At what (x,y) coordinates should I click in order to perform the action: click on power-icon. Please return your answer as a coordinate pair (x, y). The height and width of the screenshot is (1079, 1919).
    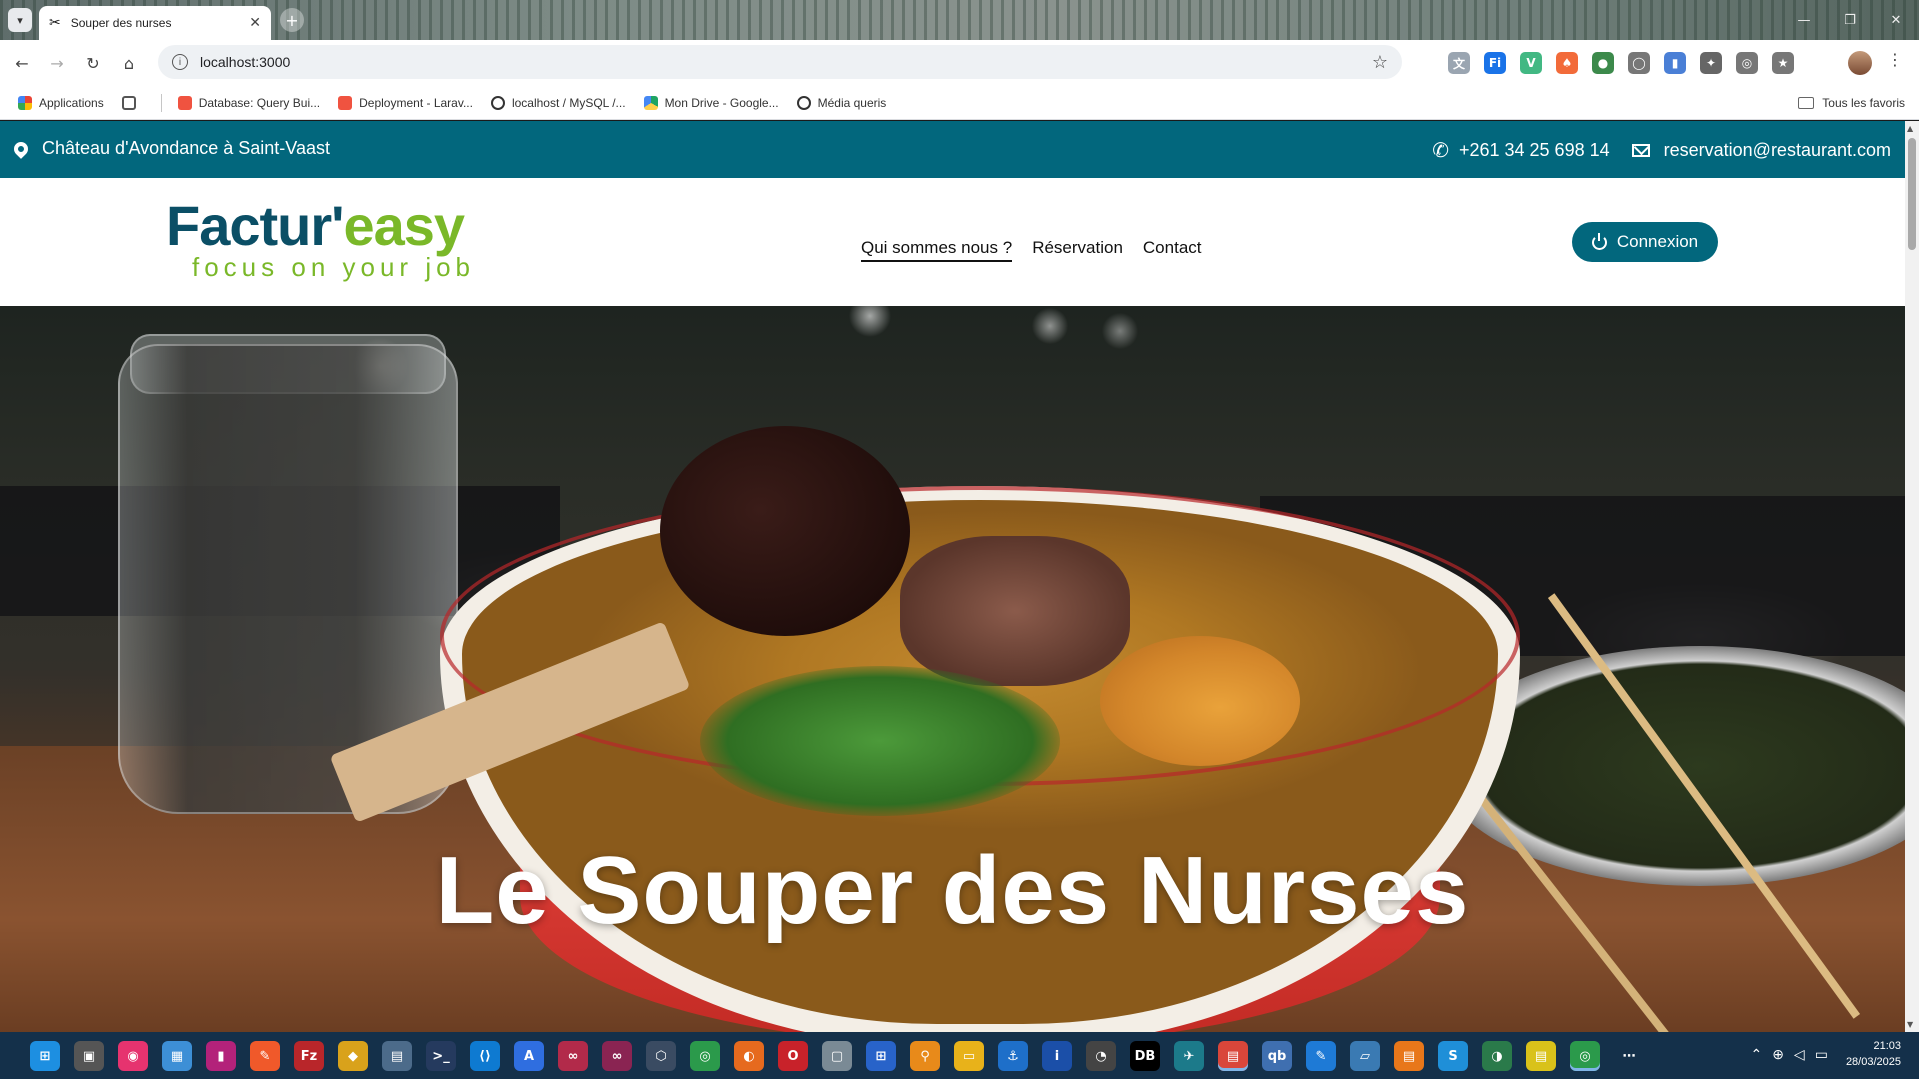
    Looking at the image, I should click on (1599, 241).